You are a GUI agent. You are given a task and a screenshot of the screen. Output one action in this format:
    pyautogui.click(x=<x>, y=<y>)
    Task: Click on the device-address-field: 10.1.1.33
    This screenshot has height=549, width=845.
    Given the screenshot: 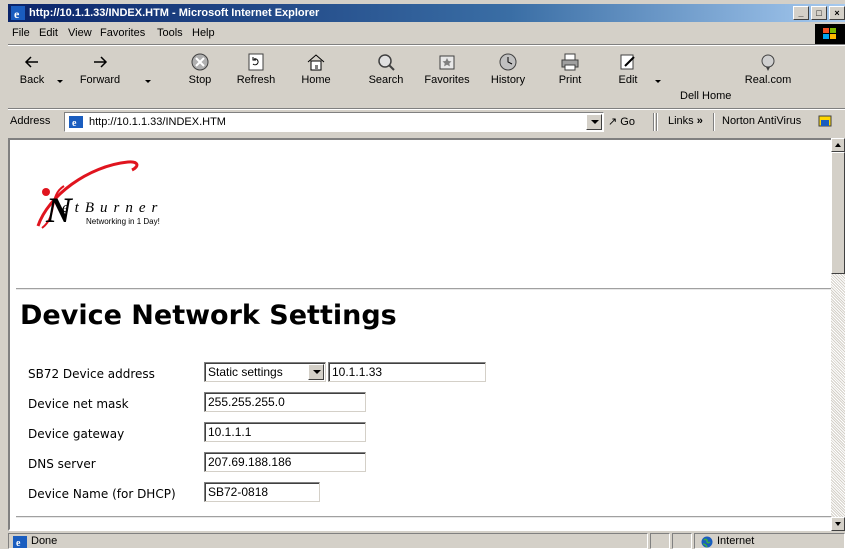 What is the action you would take?
    pyautogui.click(x=407, y=372)
    